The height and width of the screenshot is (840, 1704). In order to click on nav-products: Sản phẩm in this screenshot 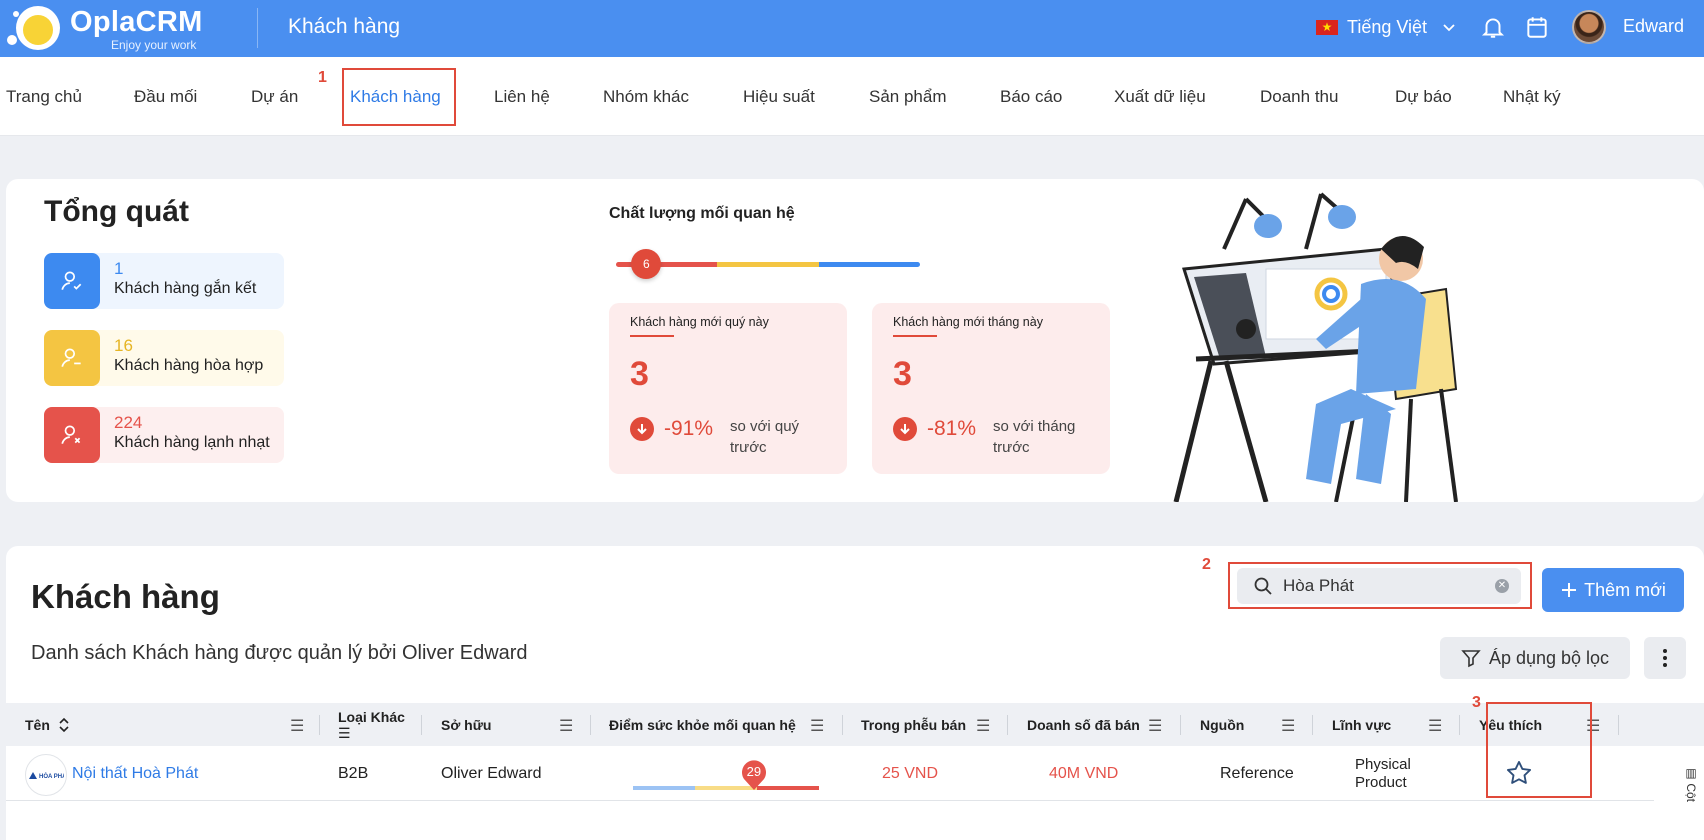, I will do `click(908, 97)`.